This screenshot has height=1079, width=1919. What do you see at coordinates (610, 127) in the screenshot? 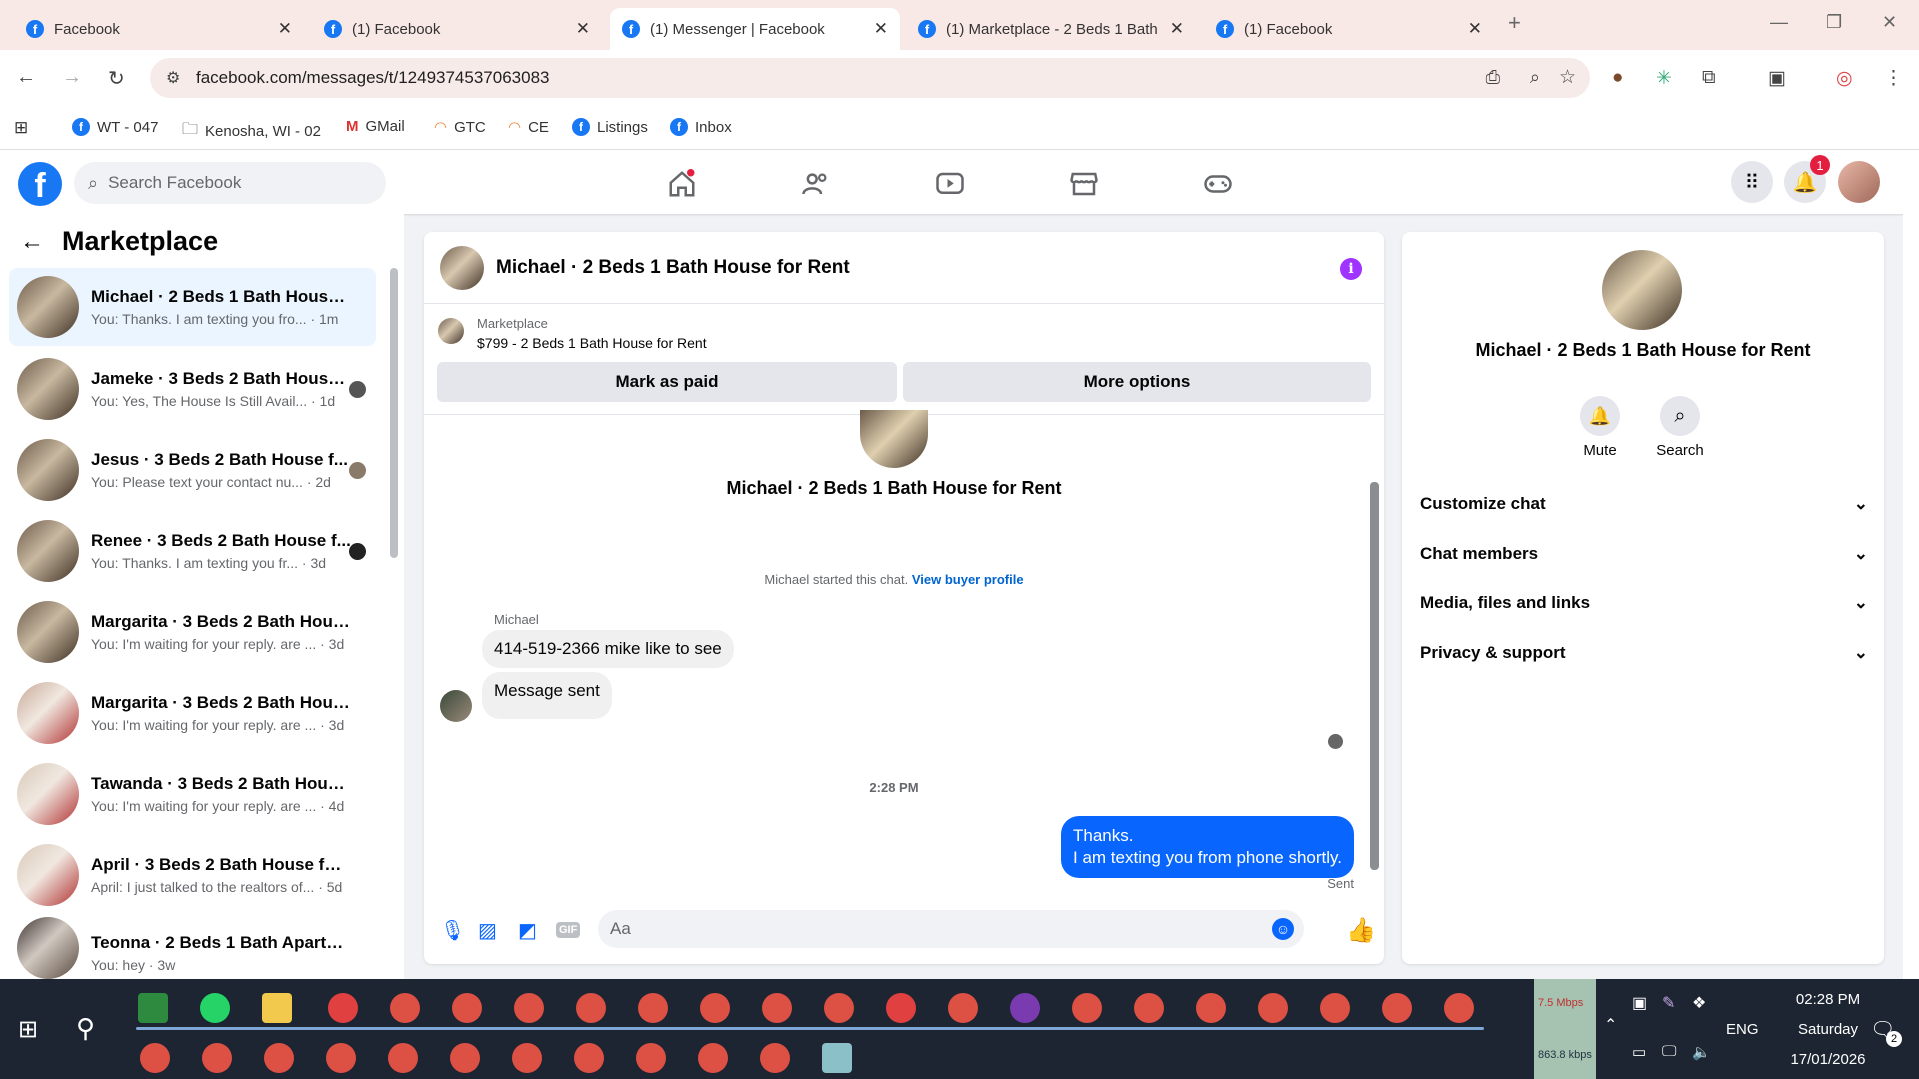
I see `bookmark-listings: f Listings` at bounding box center [610, 127].